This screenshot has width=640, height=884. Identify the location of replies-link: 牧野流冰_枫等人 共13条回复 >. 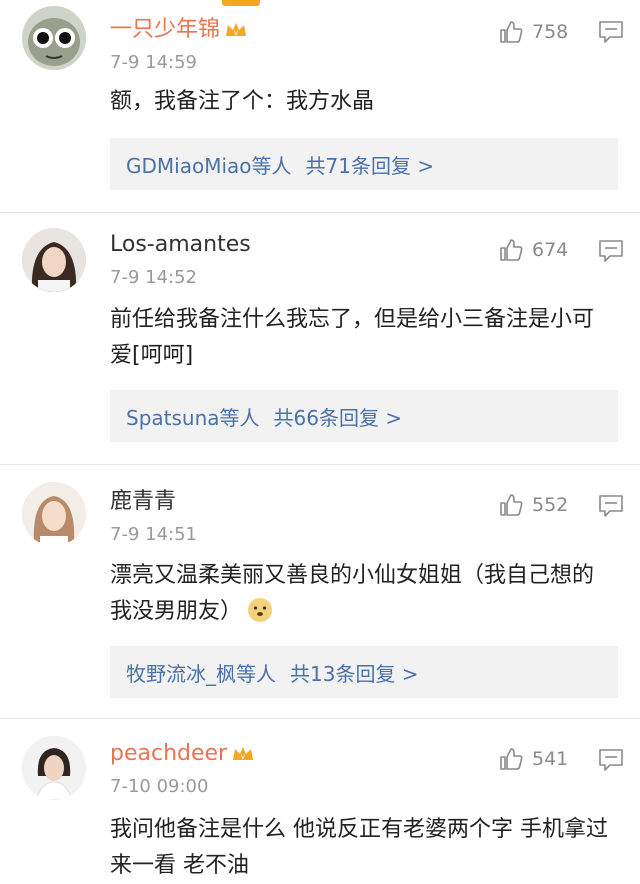
(364, 672).